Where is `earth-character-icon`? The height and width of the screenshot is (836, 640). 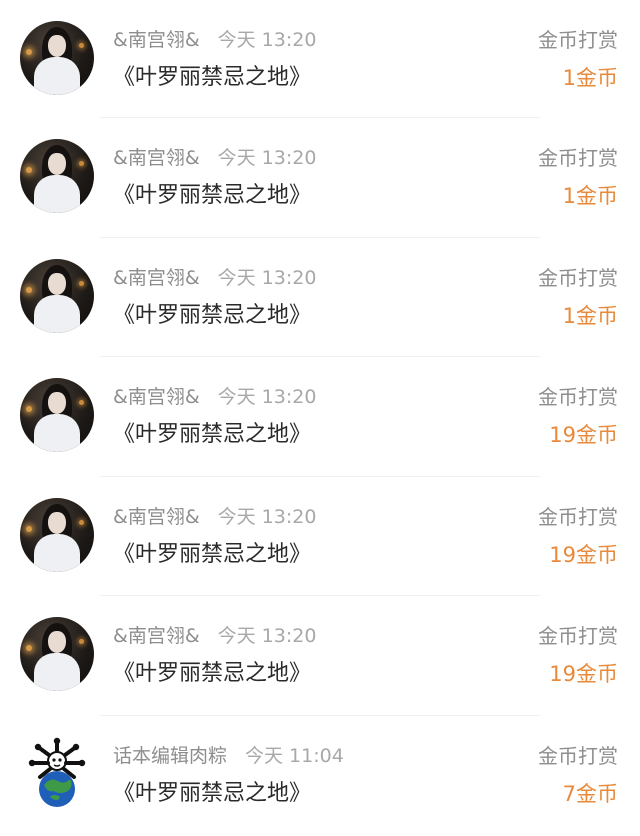
earth-character-icon is located at coordinates (57, 772).